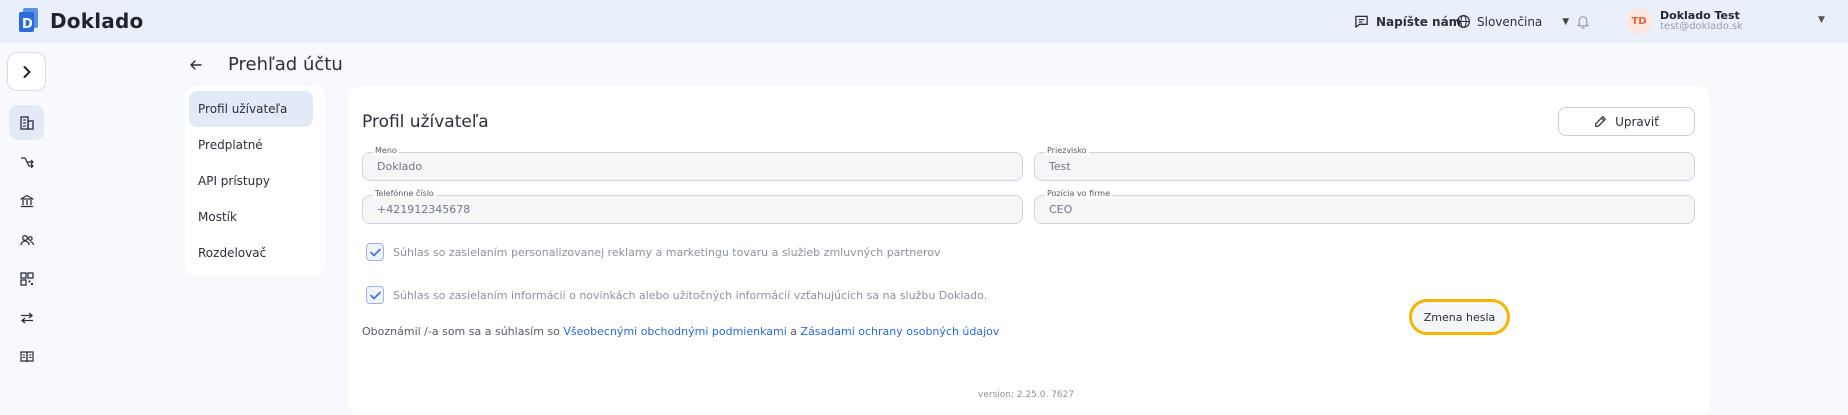 The height and width of the screenshot is (415, 1848). I want to click on contact-us-button: Napíšte nám, so click(1407, 21).